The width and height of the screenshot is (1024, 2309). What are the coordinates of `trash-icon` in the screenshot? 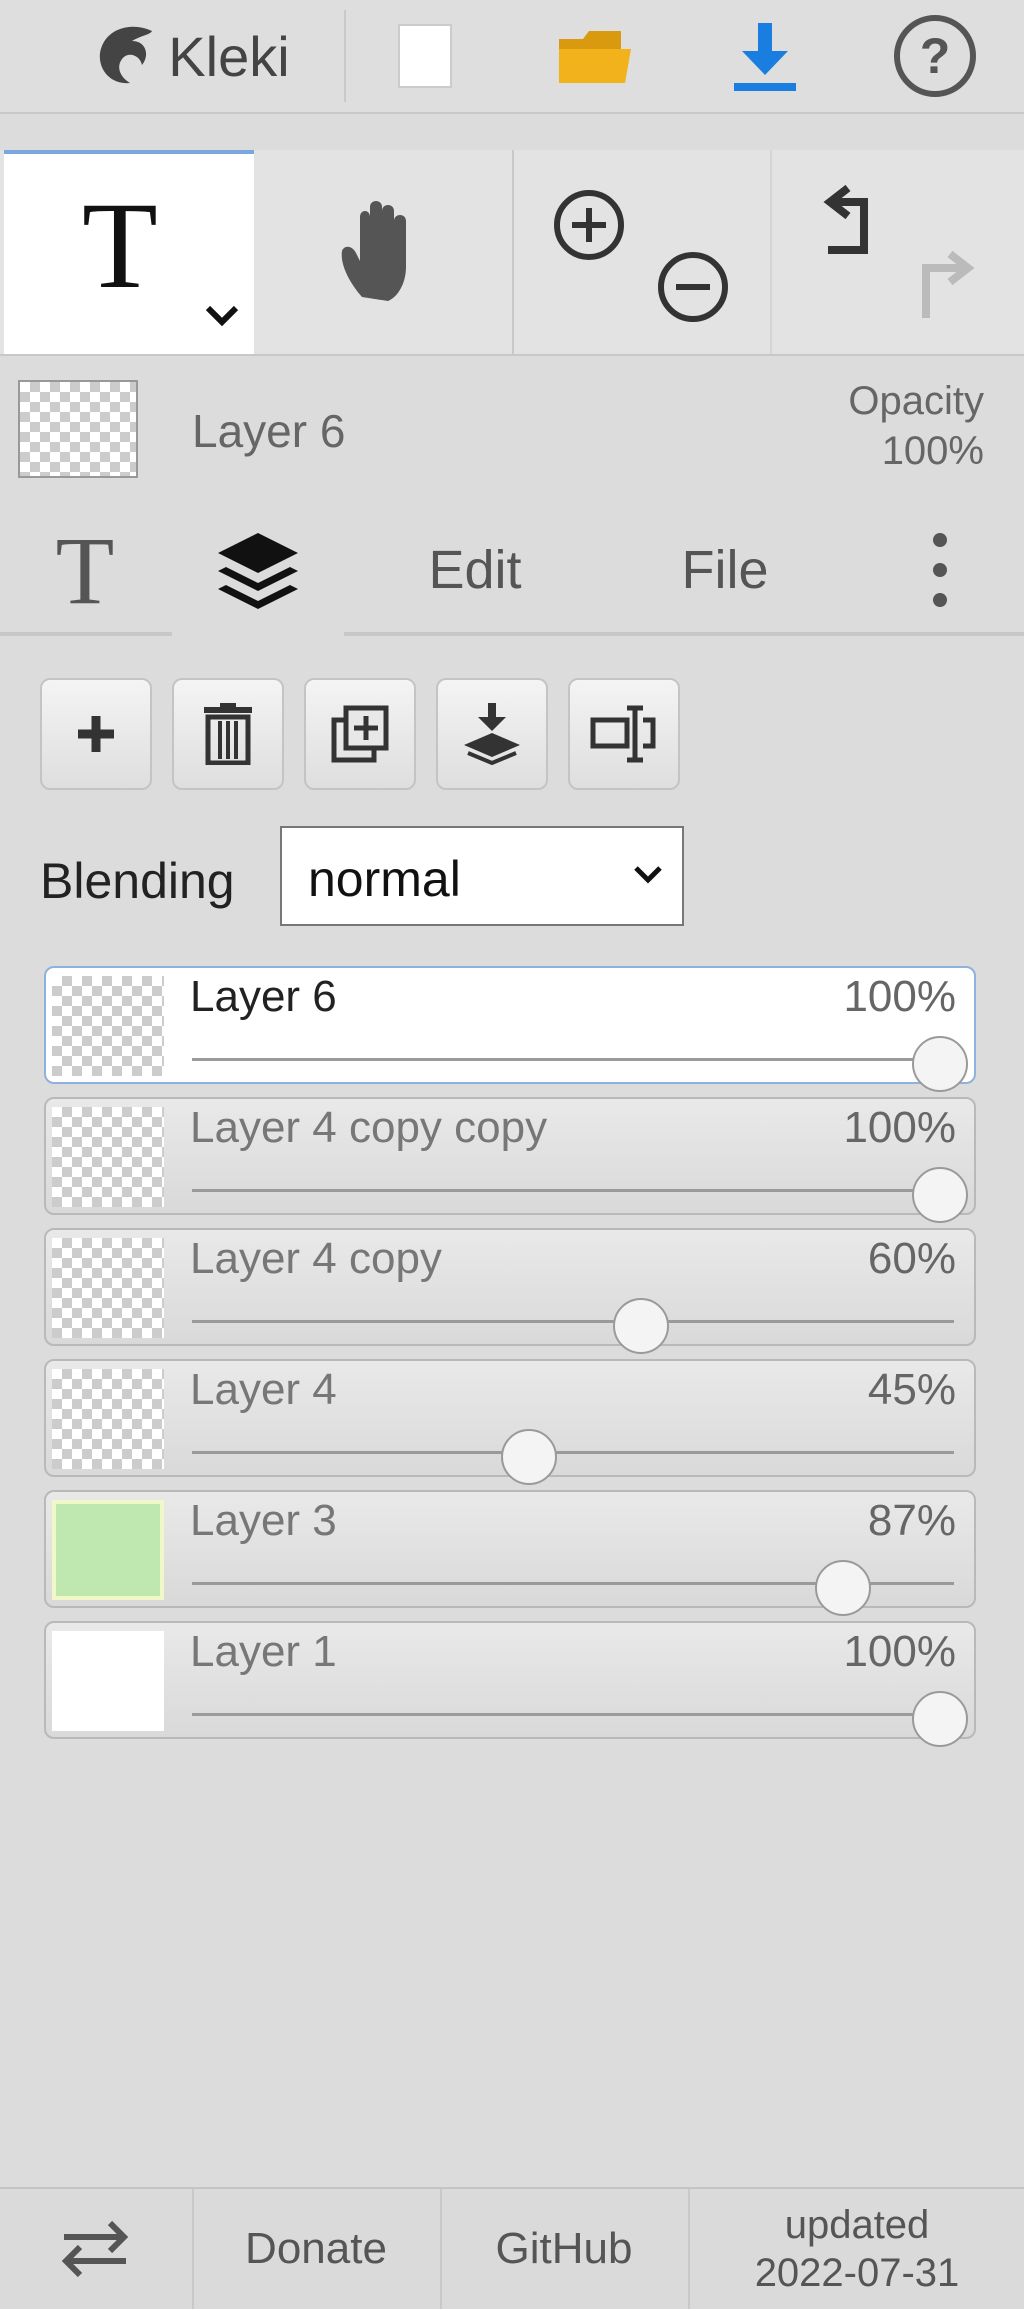 It's located at (228, 734).